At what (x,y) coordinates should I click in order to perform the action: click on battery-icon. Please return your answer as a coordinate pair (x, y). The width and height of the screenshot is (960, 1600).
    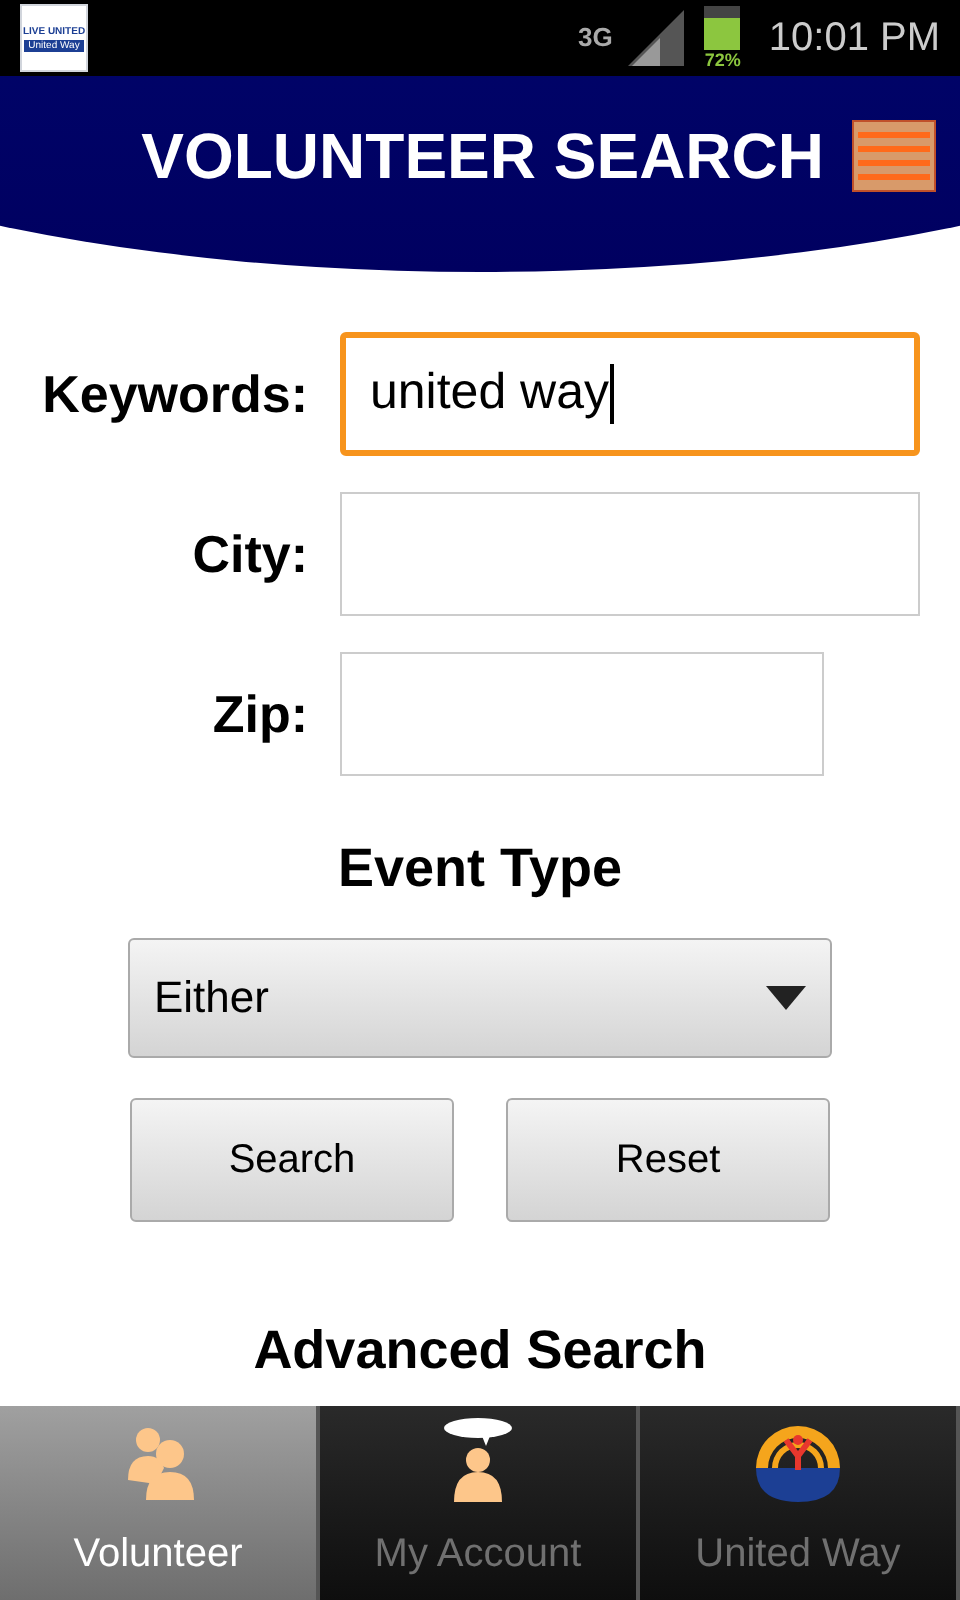
    Looking at the image, I should click on (722, 28).